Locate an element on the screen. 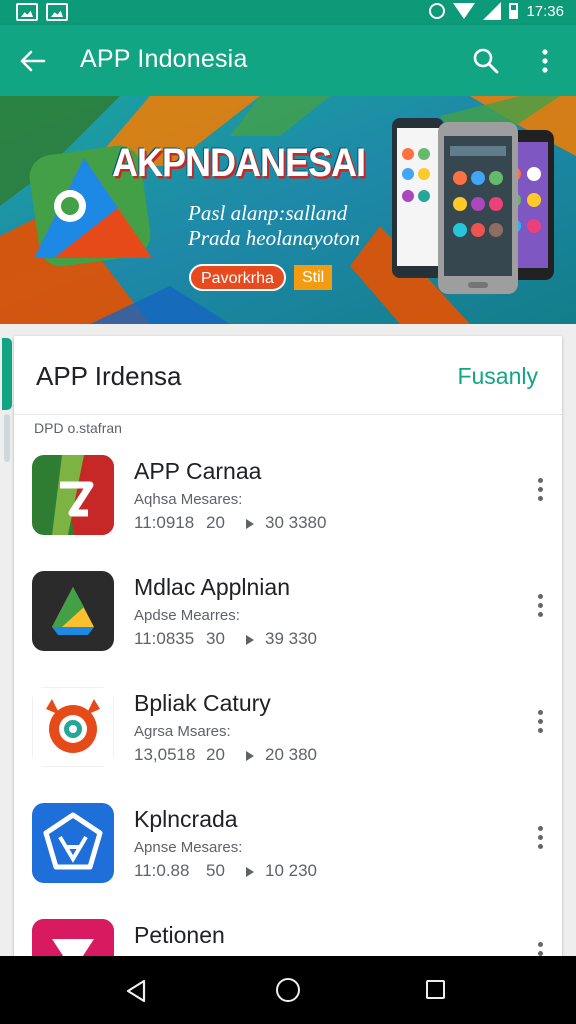  app-carnaa-icon is located at coordinates (73, 495).